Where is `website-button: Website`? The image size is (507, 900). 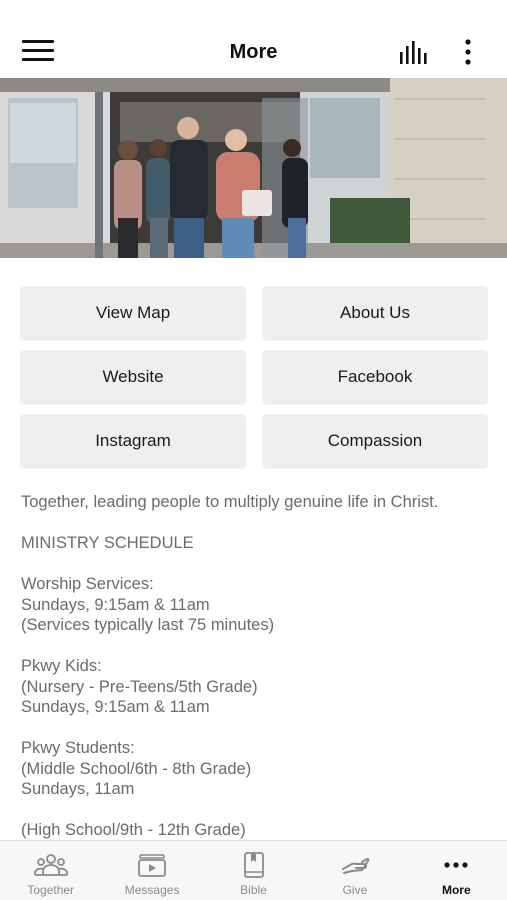
website-button: Website is located at coordinates (133, 377).